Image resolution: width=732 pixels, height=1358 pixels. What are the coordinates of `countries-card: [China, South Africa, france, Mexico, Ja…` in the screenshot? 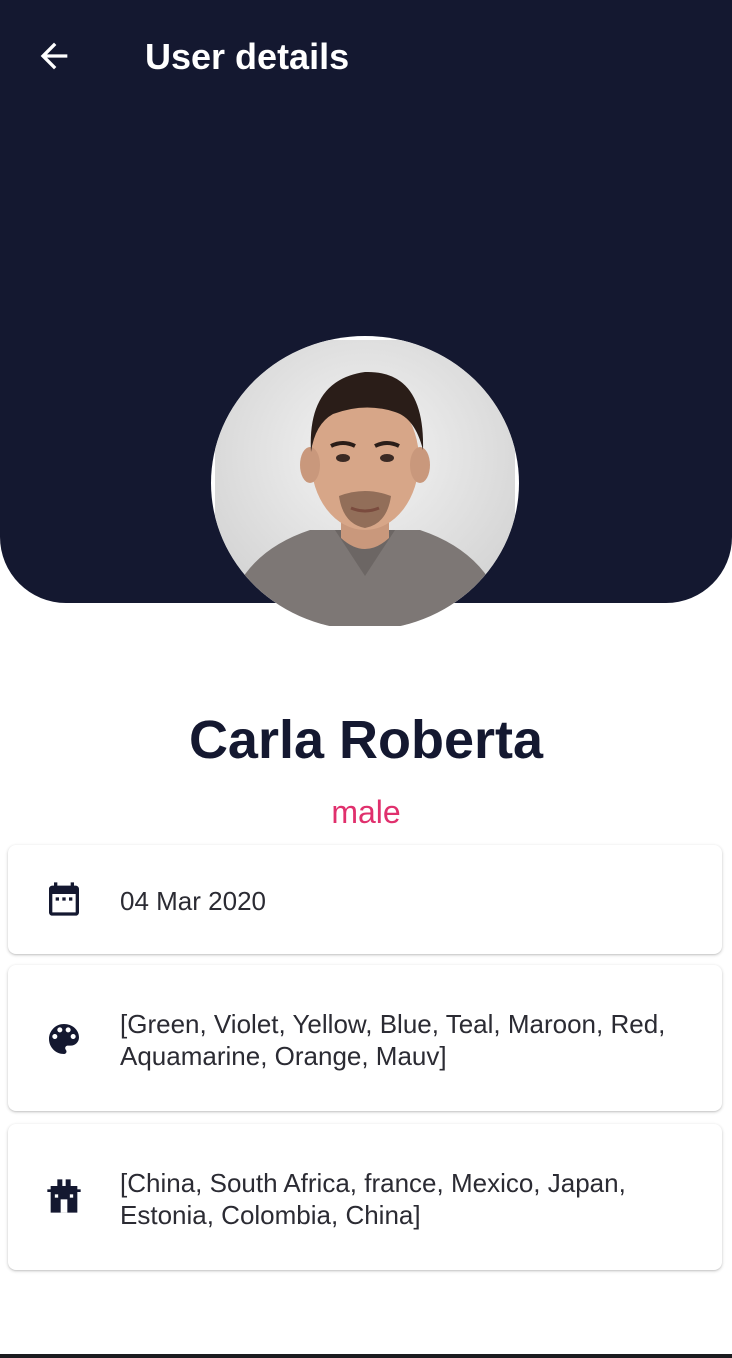 It's located at (365, 1197).